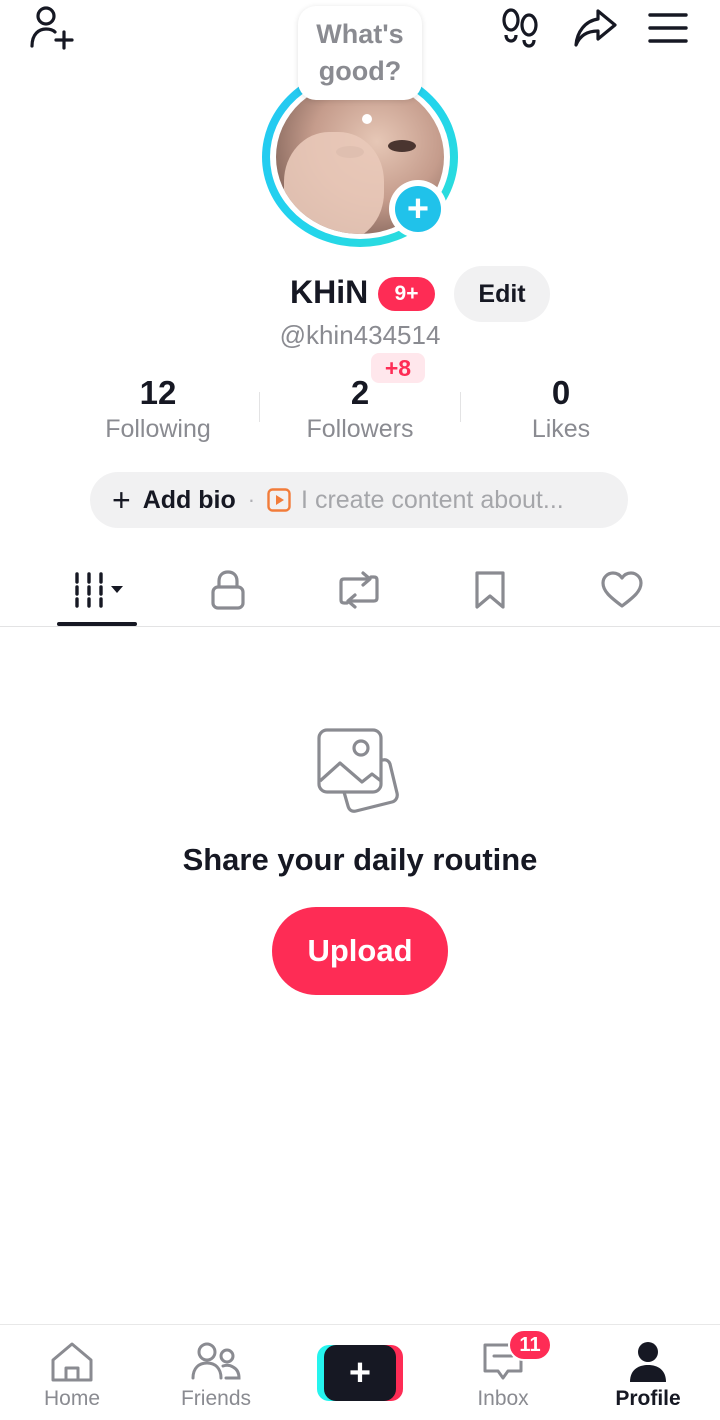 Image resolution: width=720 pixels, height=1420 pixels. What do you see at coordinates (360, 859) in the screenshot?
I see `empty-state-title: Share your daily routine` at bounding box center [360, 859].